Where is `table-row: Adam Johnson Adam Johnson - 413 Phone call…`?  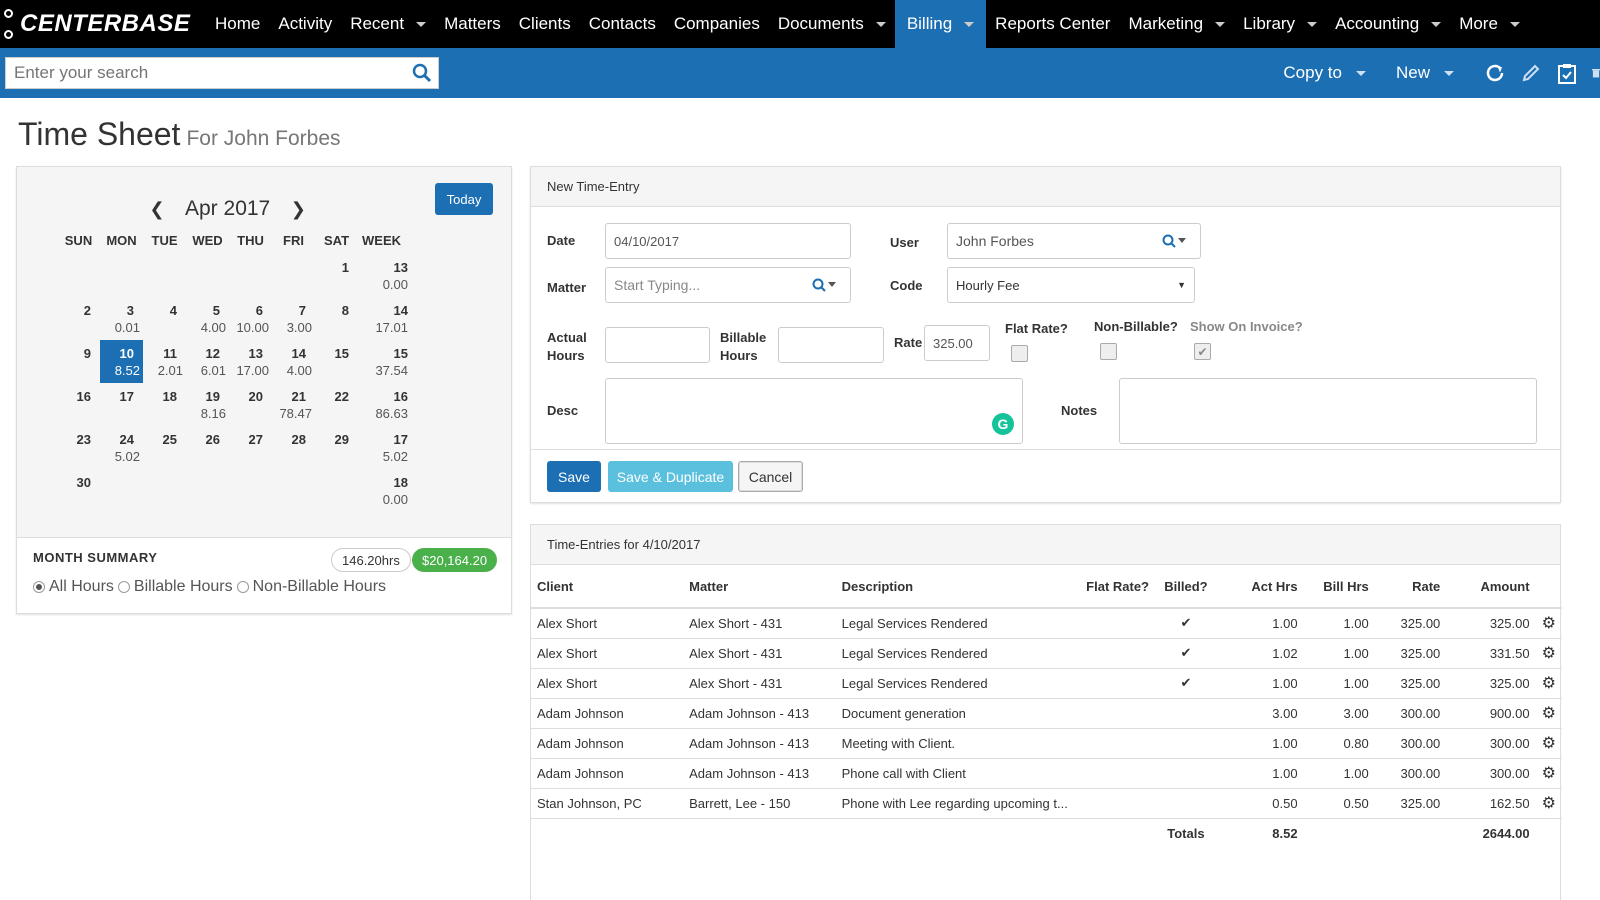 table-row: Adam Johnson Adam Johnson - 413 Phone call… is located at coordinates (1046, 773).